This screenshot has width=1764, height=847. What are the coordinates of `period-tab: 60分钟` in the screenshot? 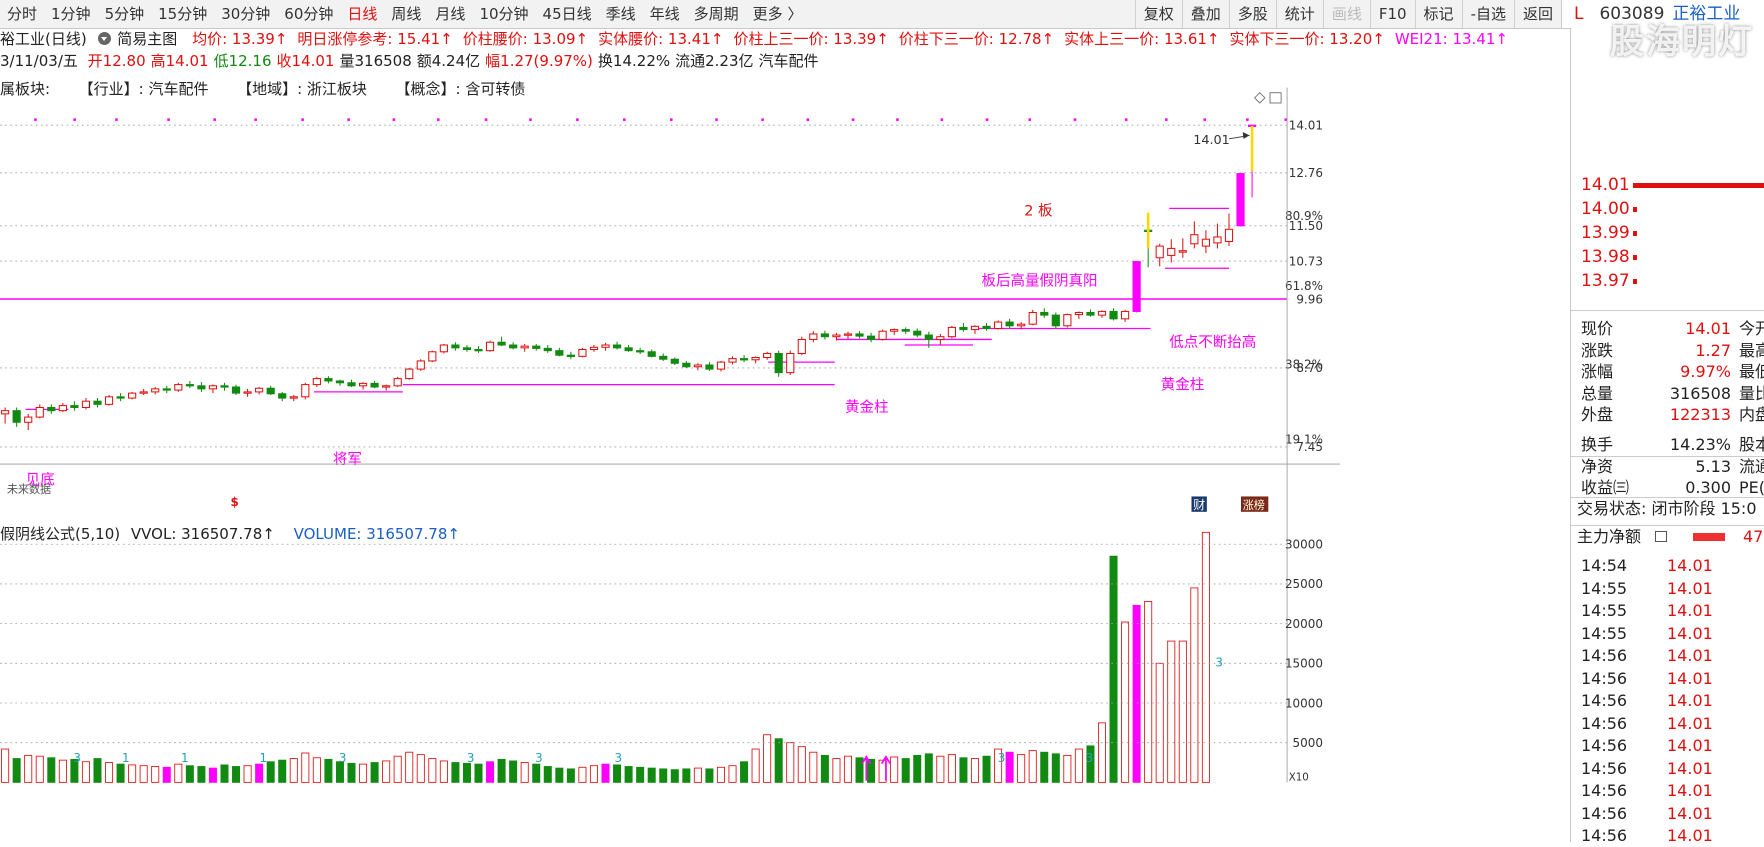 It's located at (308, 14).